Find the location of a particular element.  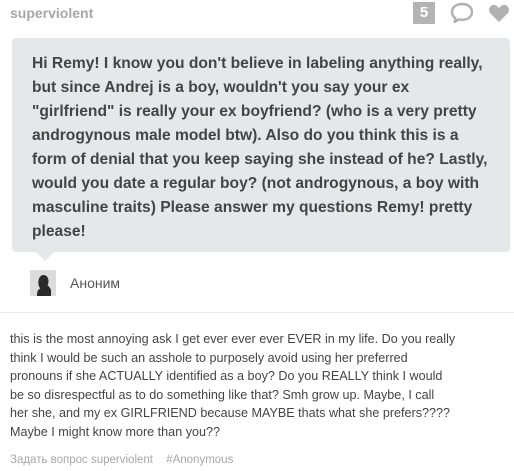

anonymous-silhouette-icon is located at coordinates (43, 283).